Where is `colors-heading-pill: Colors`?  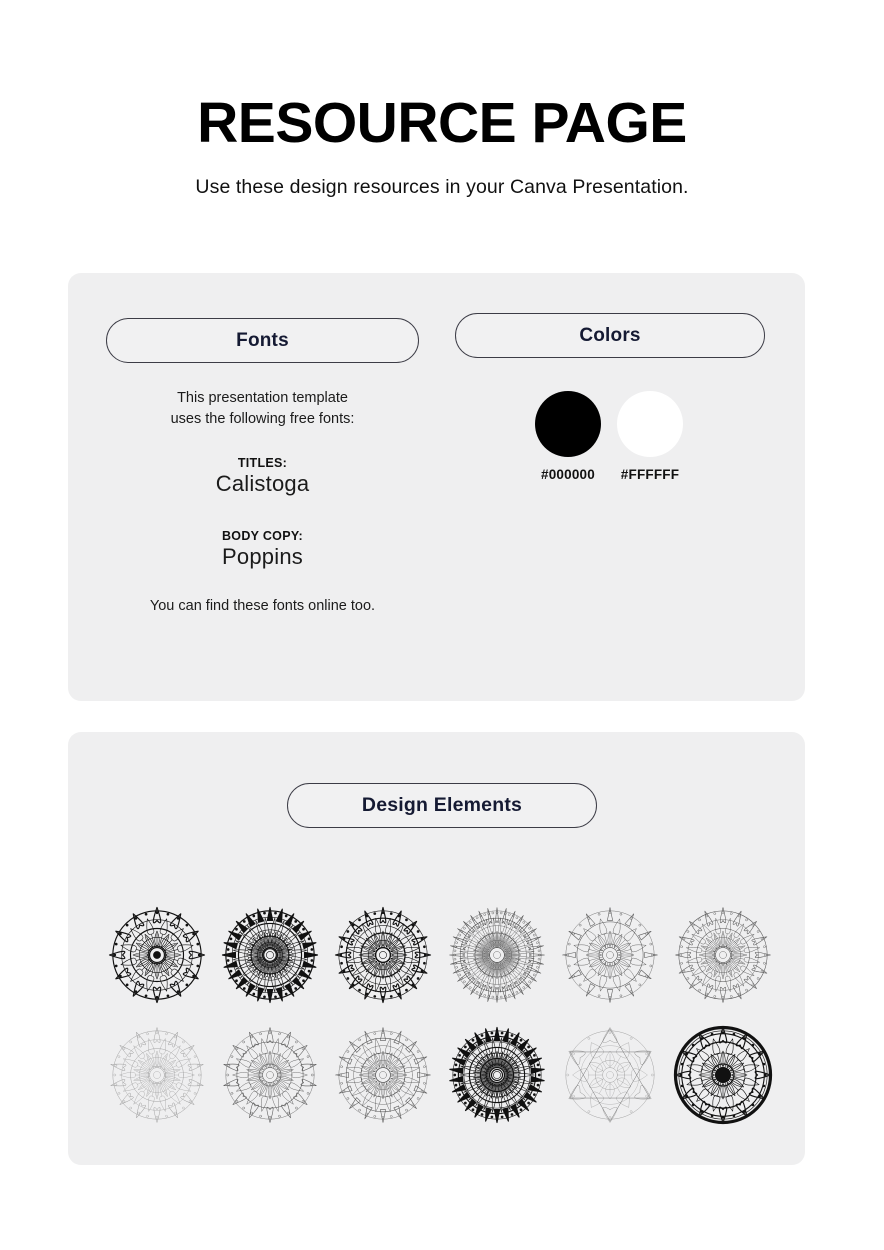 colors-heading-pill: Colors is located at coordinates (610, 335).